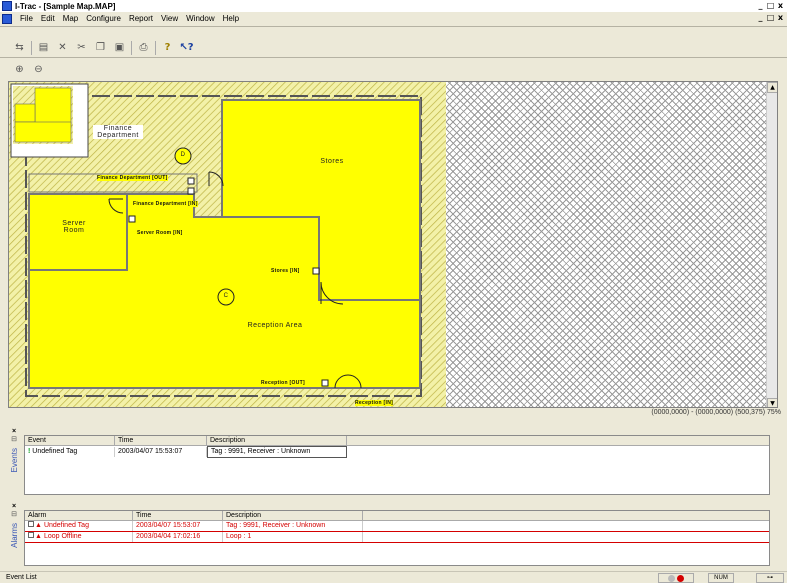 Image resolution: width=787 pixels, height=583 pixels. Describe the element at coordinates (14, 535) in the screenshot. I see `alarms-side-label: Alarms` at that location.